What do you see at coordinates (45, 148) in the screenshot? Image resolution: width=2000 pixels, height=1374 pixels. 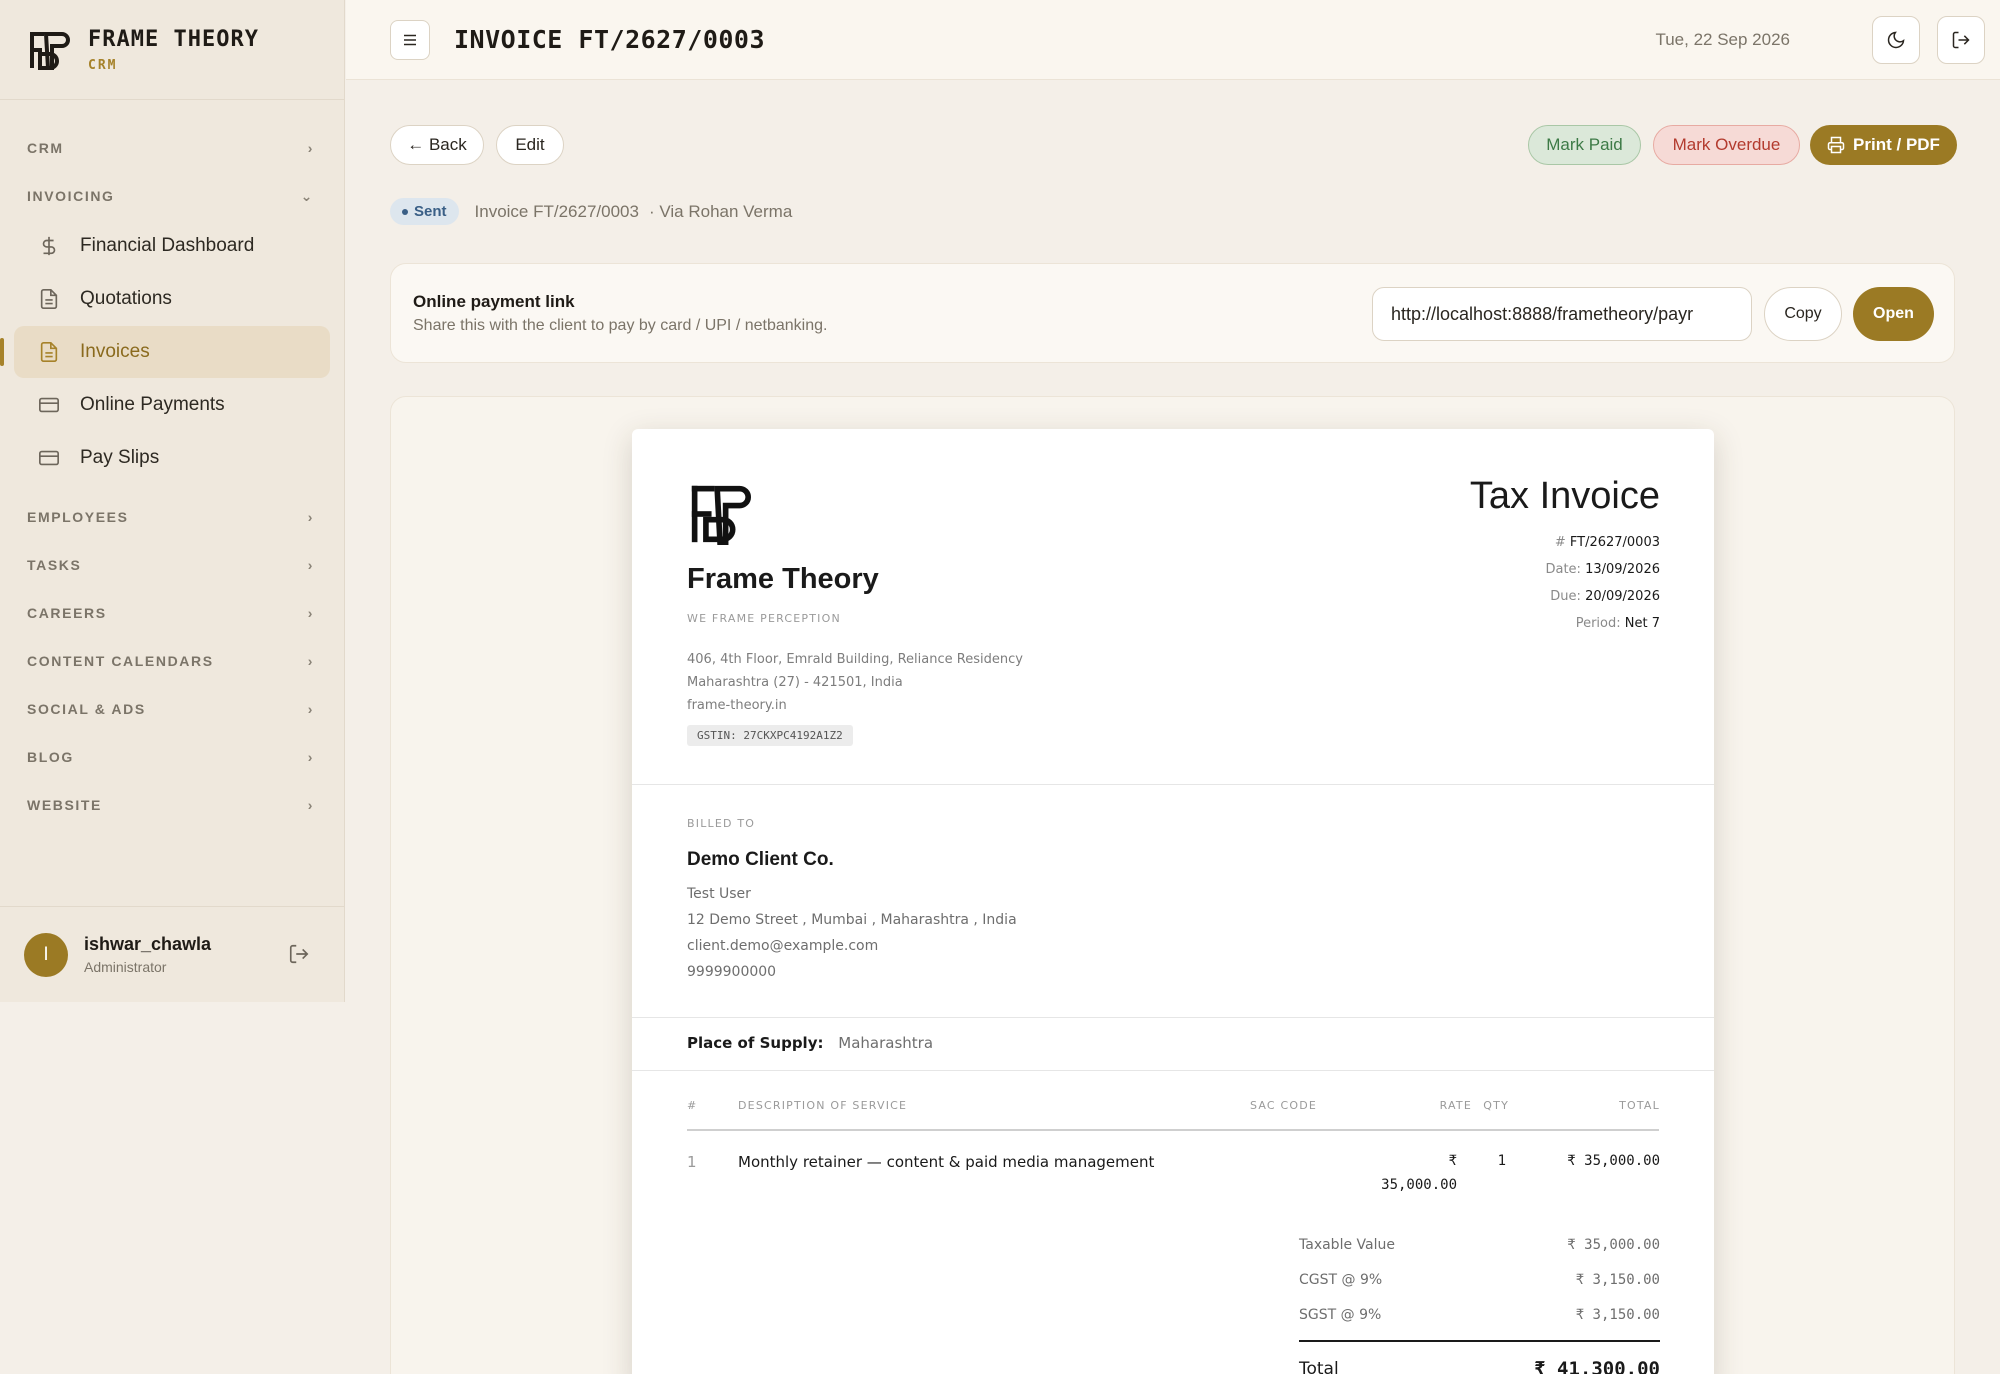 I see `nav-group-label: CRM` at bounding box center [45, 148].